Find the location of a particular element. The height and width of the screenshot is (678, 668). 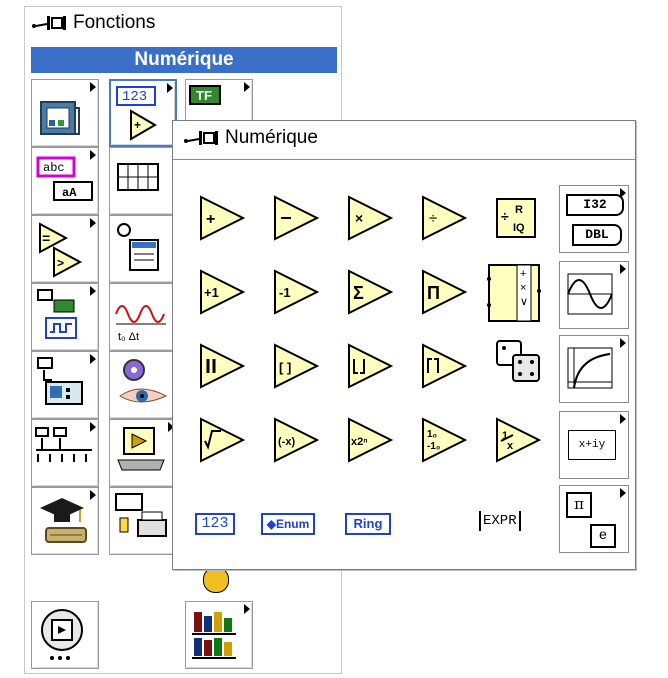

waveform-tile: t₀ Δt is located at coordinates (143, 317).